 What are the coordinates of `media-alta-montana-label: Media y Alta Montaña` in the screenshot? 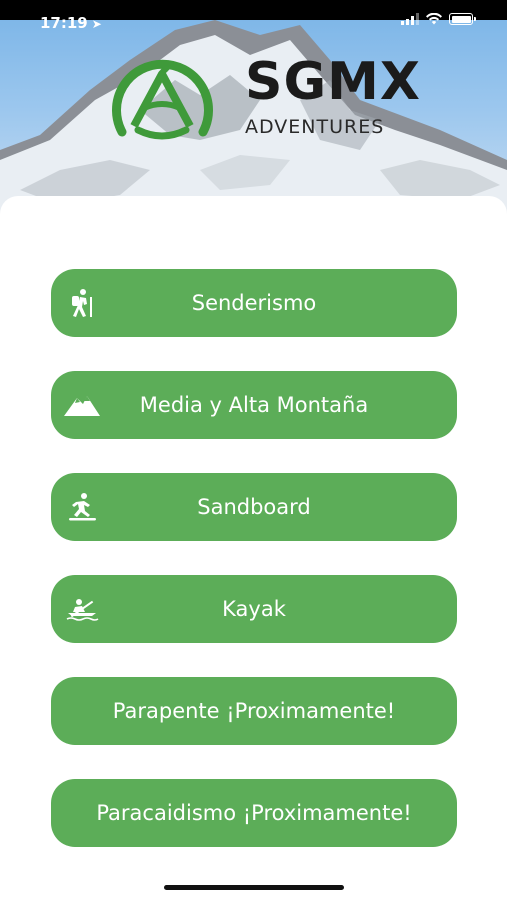 It's located at (254, 405).